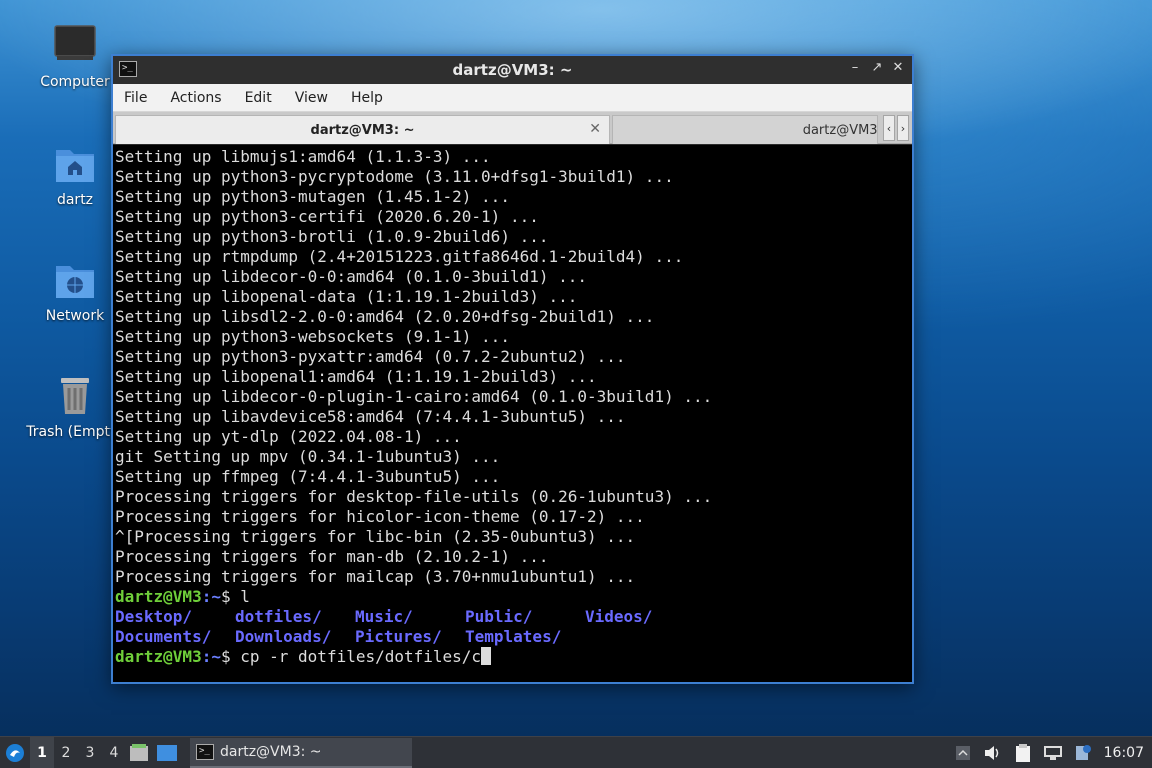 Image resolution: width=1152 pixels, height=768 pixels. I want to click on start-menu-button, so click(15, 752).